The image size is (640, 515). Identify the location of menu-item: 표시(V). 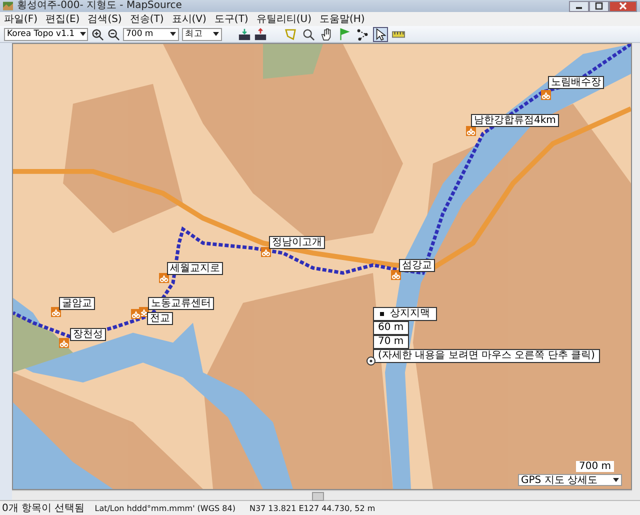
(189, 19).